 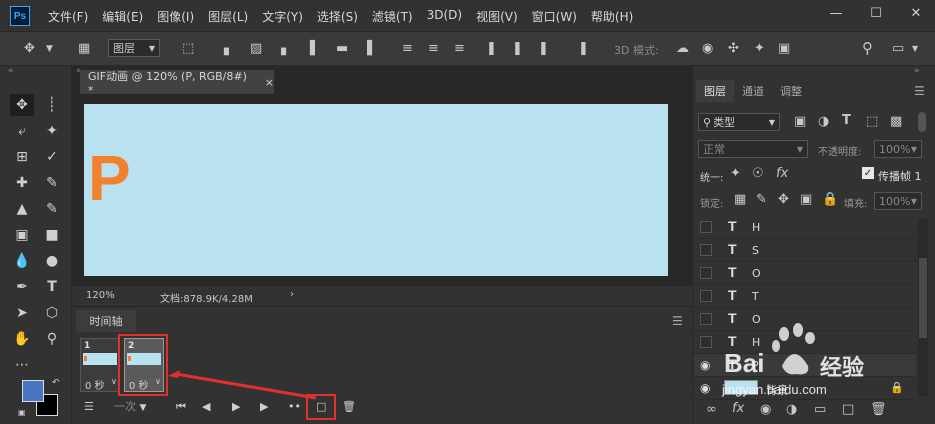 What do you see at coordinates (52, 105) in the screenshot?
I see `marquee-tool-icon: ┊` at bounding box center [52, 105].